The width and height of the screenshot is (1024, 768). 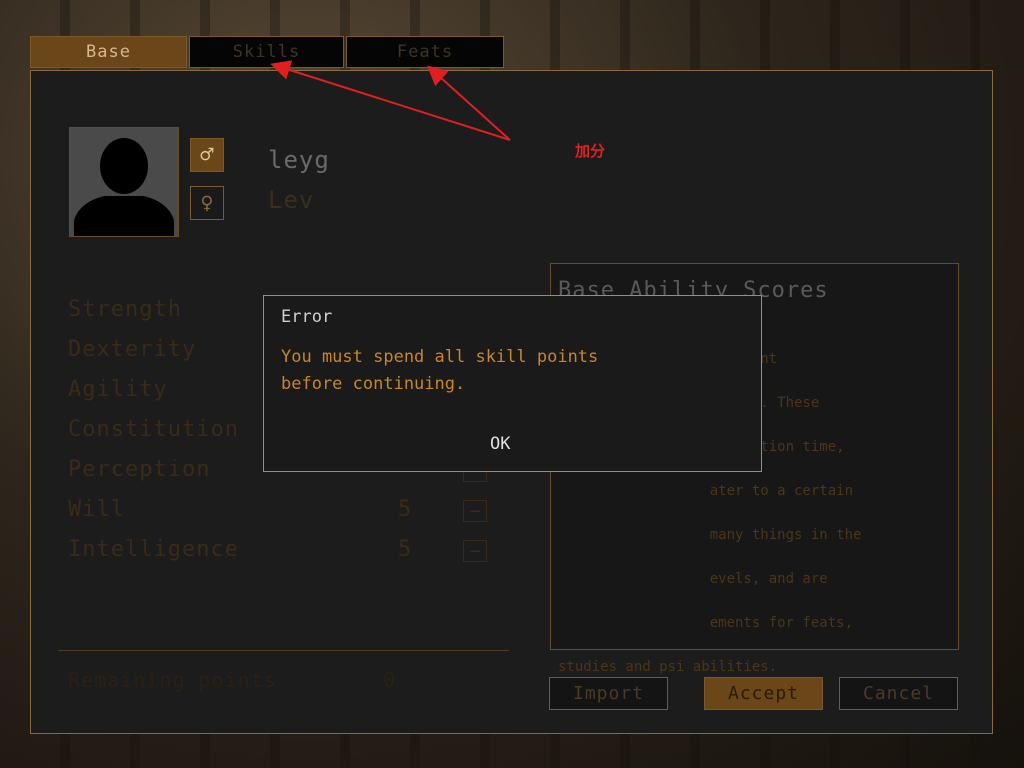 I want to click on ok-button: OK, so click(x=500, y=444).